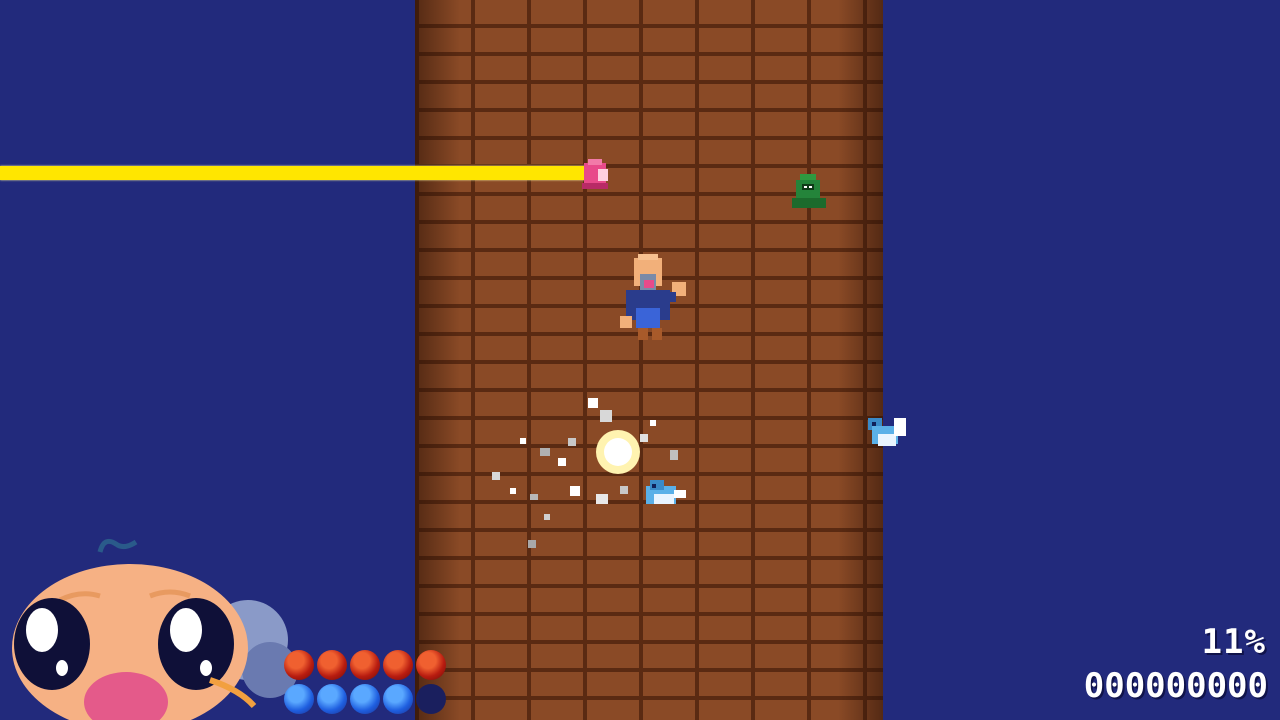 The image size is (1280, 720). Describe the element at coordinates (431, 699) in the screenshot. I see `magic-orb-empty` at that location.